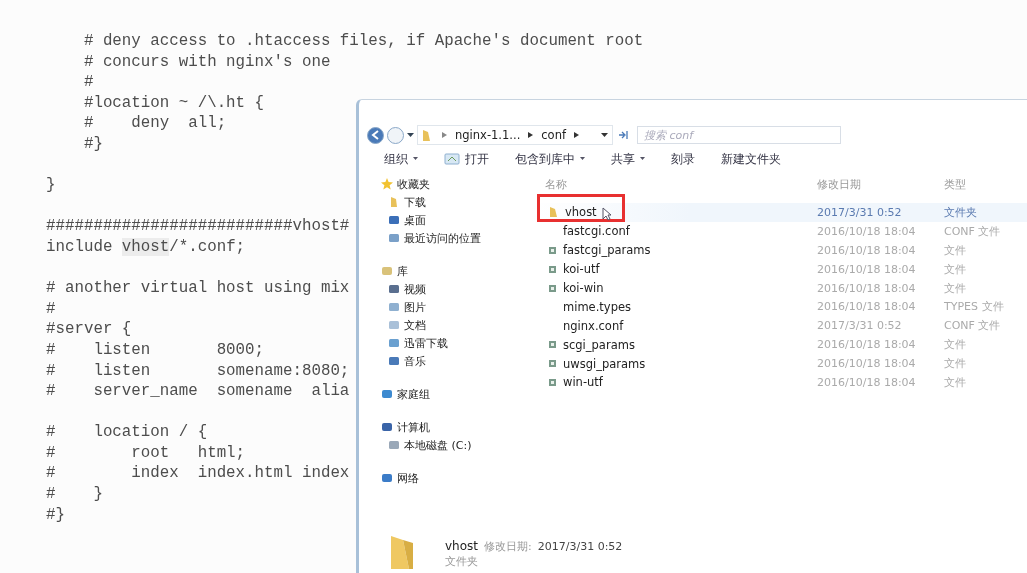 The width and height of the screenshot is (1027, 573). Describe the element at coordinates (155, 350) in the screenshot. I see `code-line: # listen 8000;` at that location.